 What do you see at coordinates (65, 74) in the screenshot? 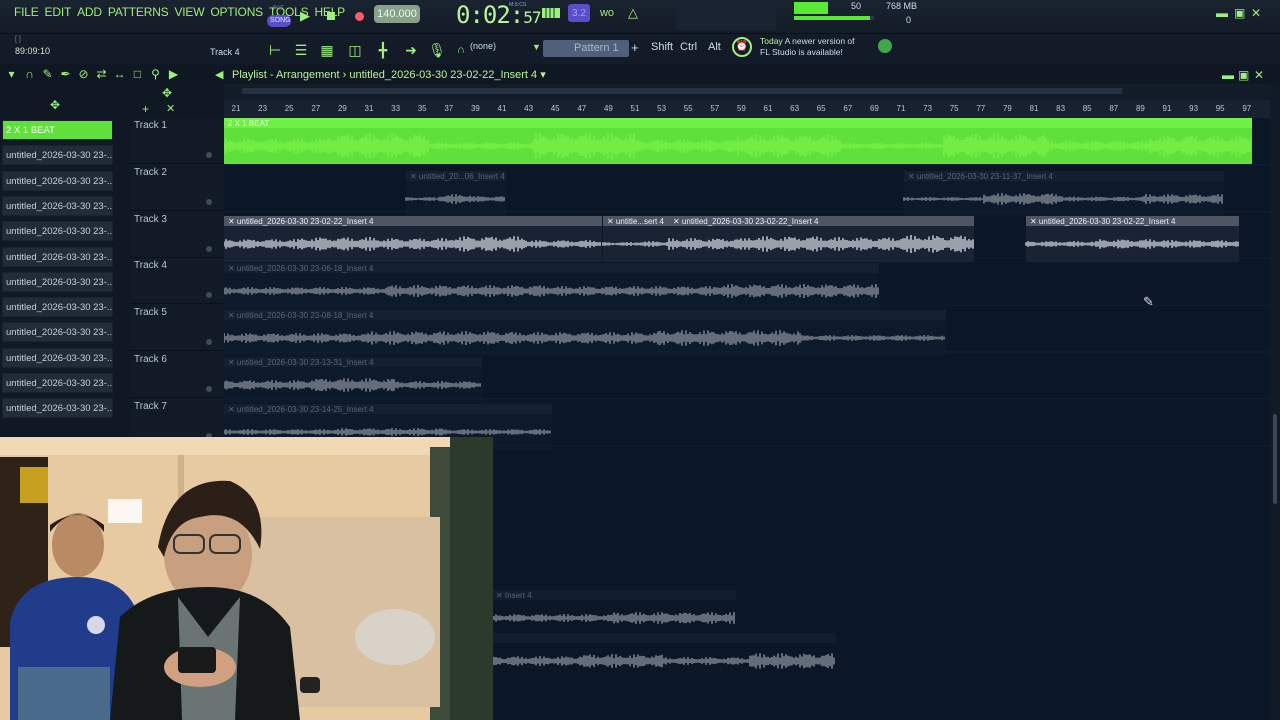
I see `paint-brush-icon: ✒` at bounding box center [65, 74].